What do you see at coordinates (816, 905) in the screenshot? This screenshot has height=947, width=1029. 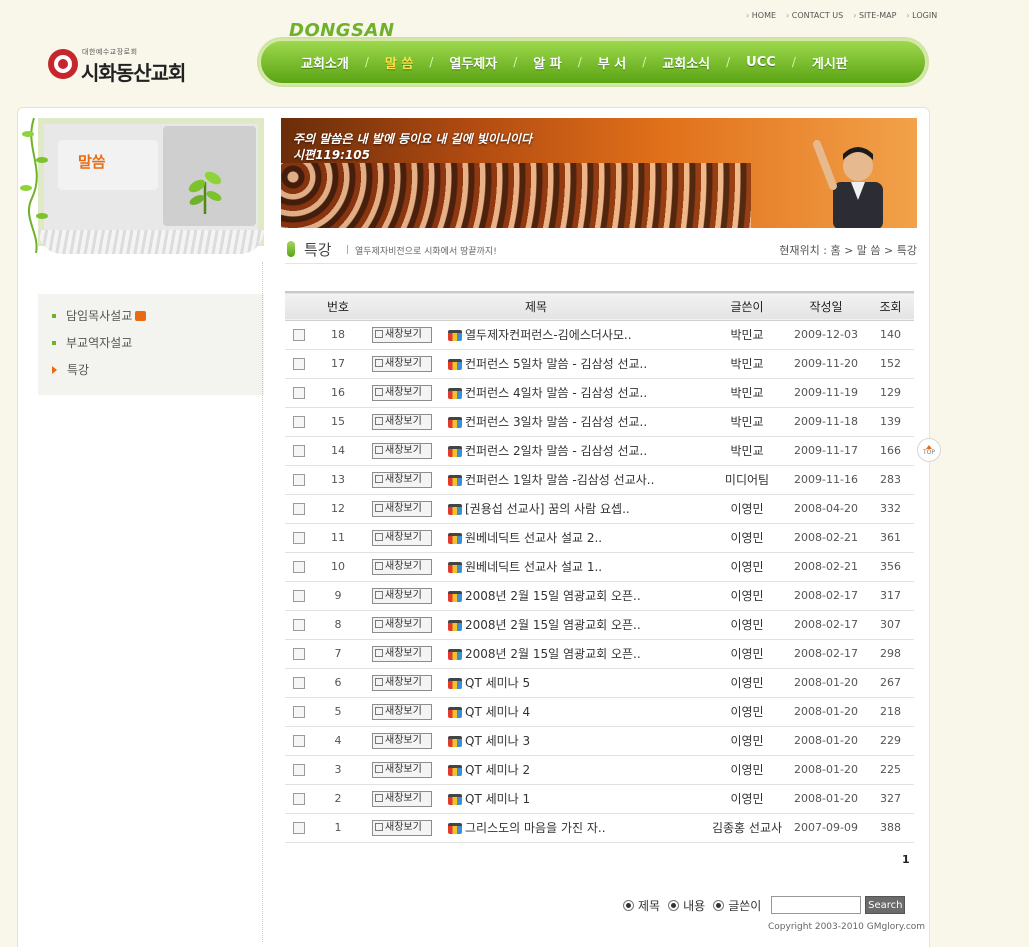 I see `search-input` at bounding box center [816, 905].